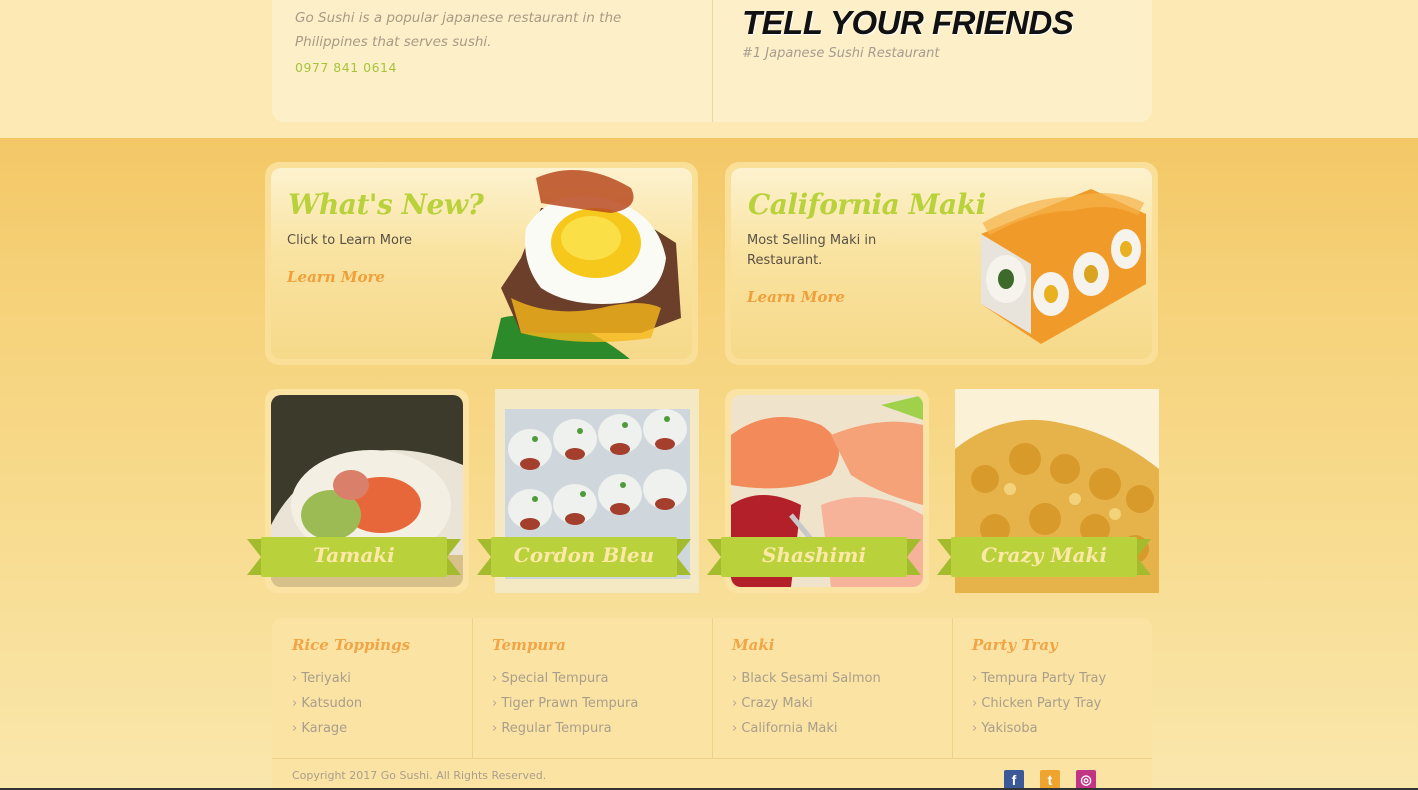 The width and height of the screenshot is (1418, 790). What do you see at coordinates (806, 678) in the screenshot?
I see `footer-link: Black Sesami Salmon` at bounding box center [806, 678].